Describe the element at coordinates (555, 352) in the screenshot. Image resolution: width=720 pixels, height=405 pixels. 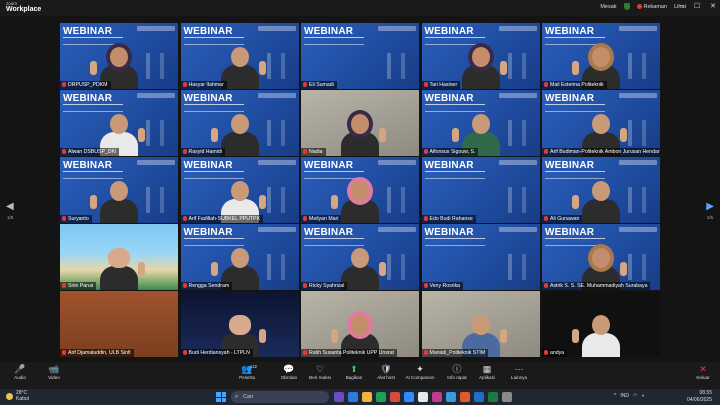
I see `participant-name-tag: andya` at that location.